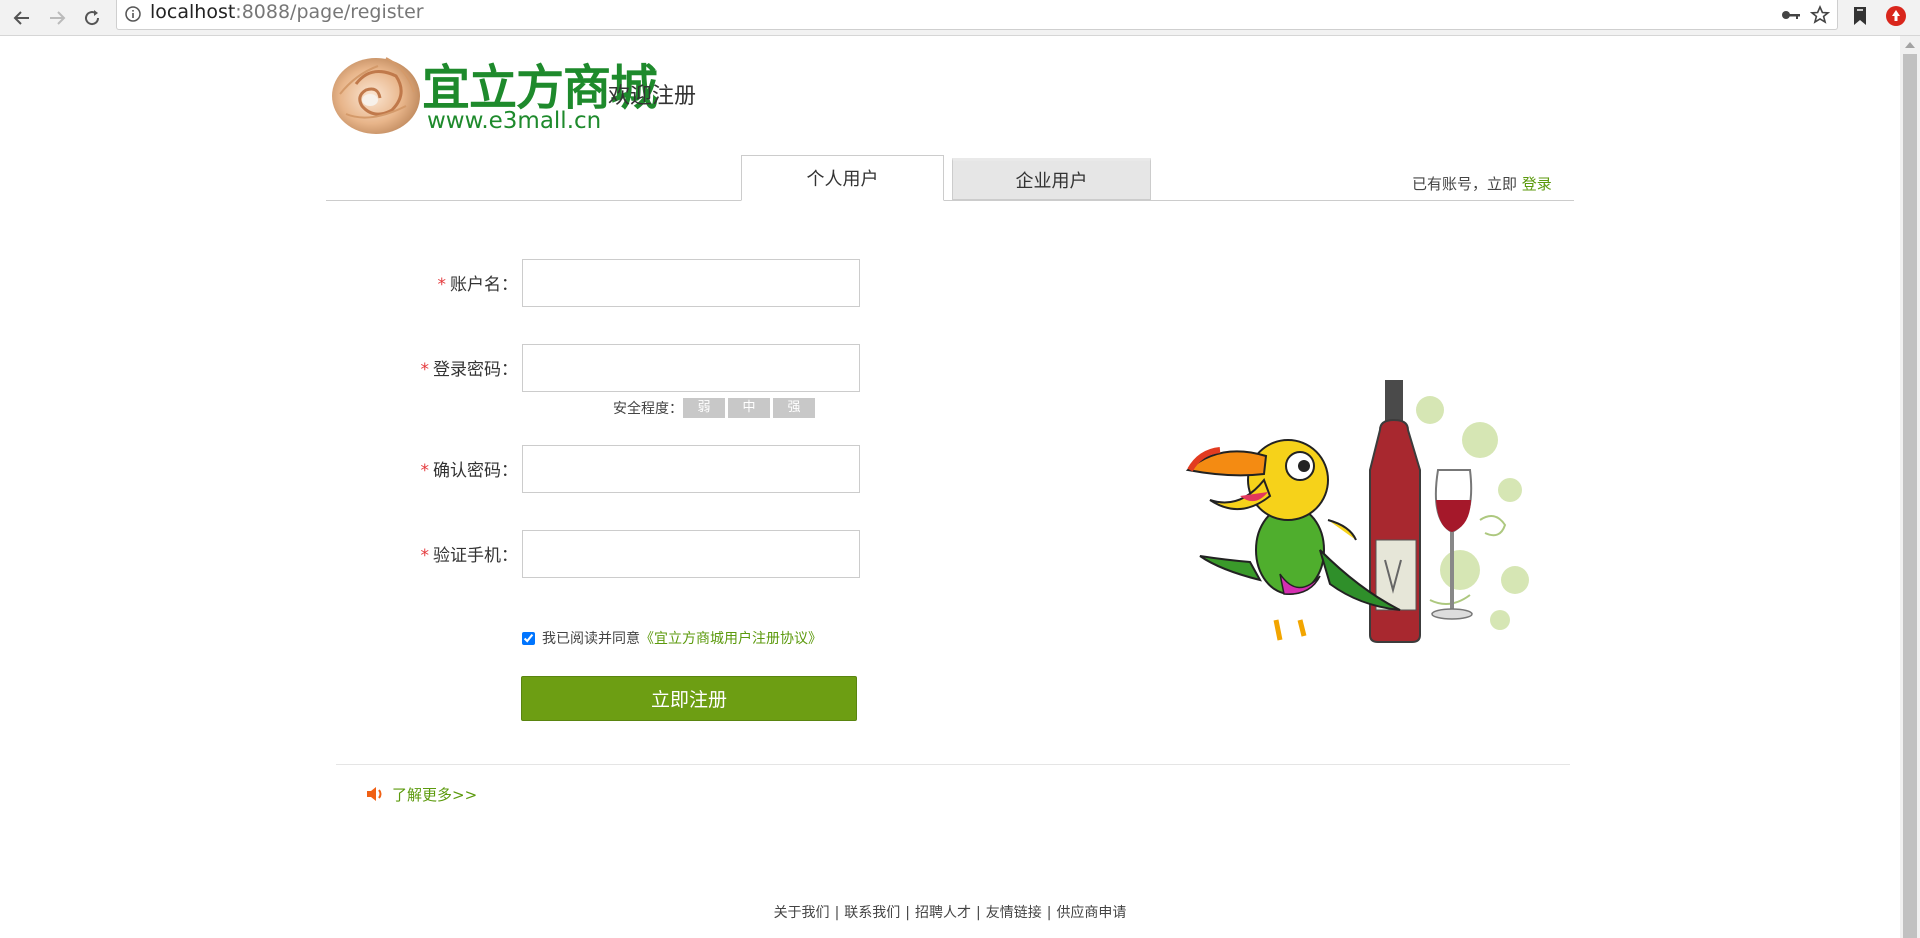 The width and height of the screenshot is (1920, 938). What do you see at coordinates (1910, 496) in the screenshot?
I see `scroll-thumb` at bounding box center [1910, 496].